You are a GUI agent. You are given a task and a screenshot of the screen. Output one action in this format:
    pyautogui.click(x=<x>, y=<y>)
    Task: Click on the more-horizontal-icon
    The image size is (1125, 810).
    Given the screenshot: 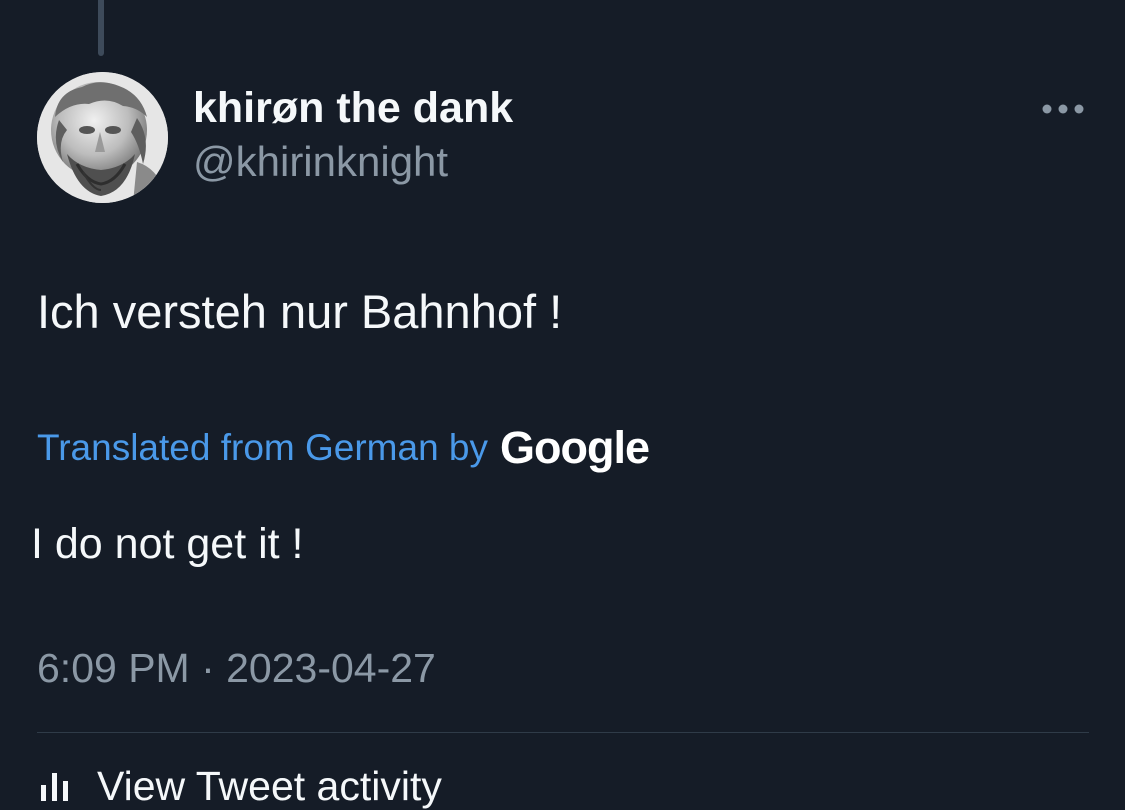 What is the action you would take?
    pyautogui.click(x=1063, y=109)
    